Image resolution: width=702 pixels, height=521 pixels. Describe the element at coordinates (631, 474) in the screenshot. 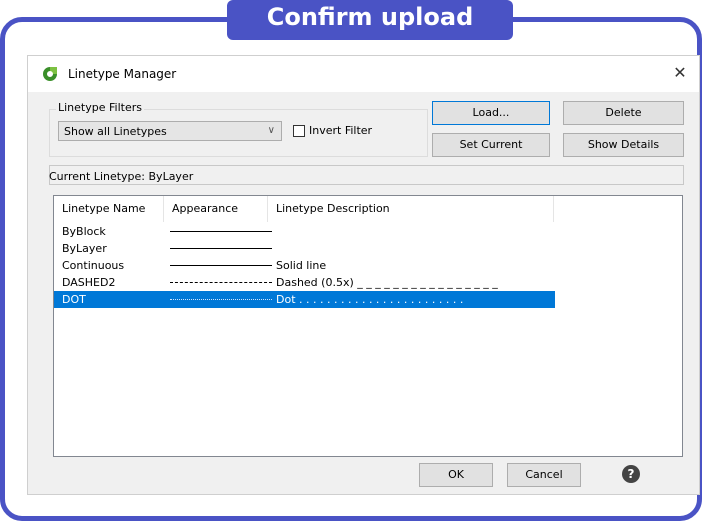

I see `help-icon: ?` at that location.